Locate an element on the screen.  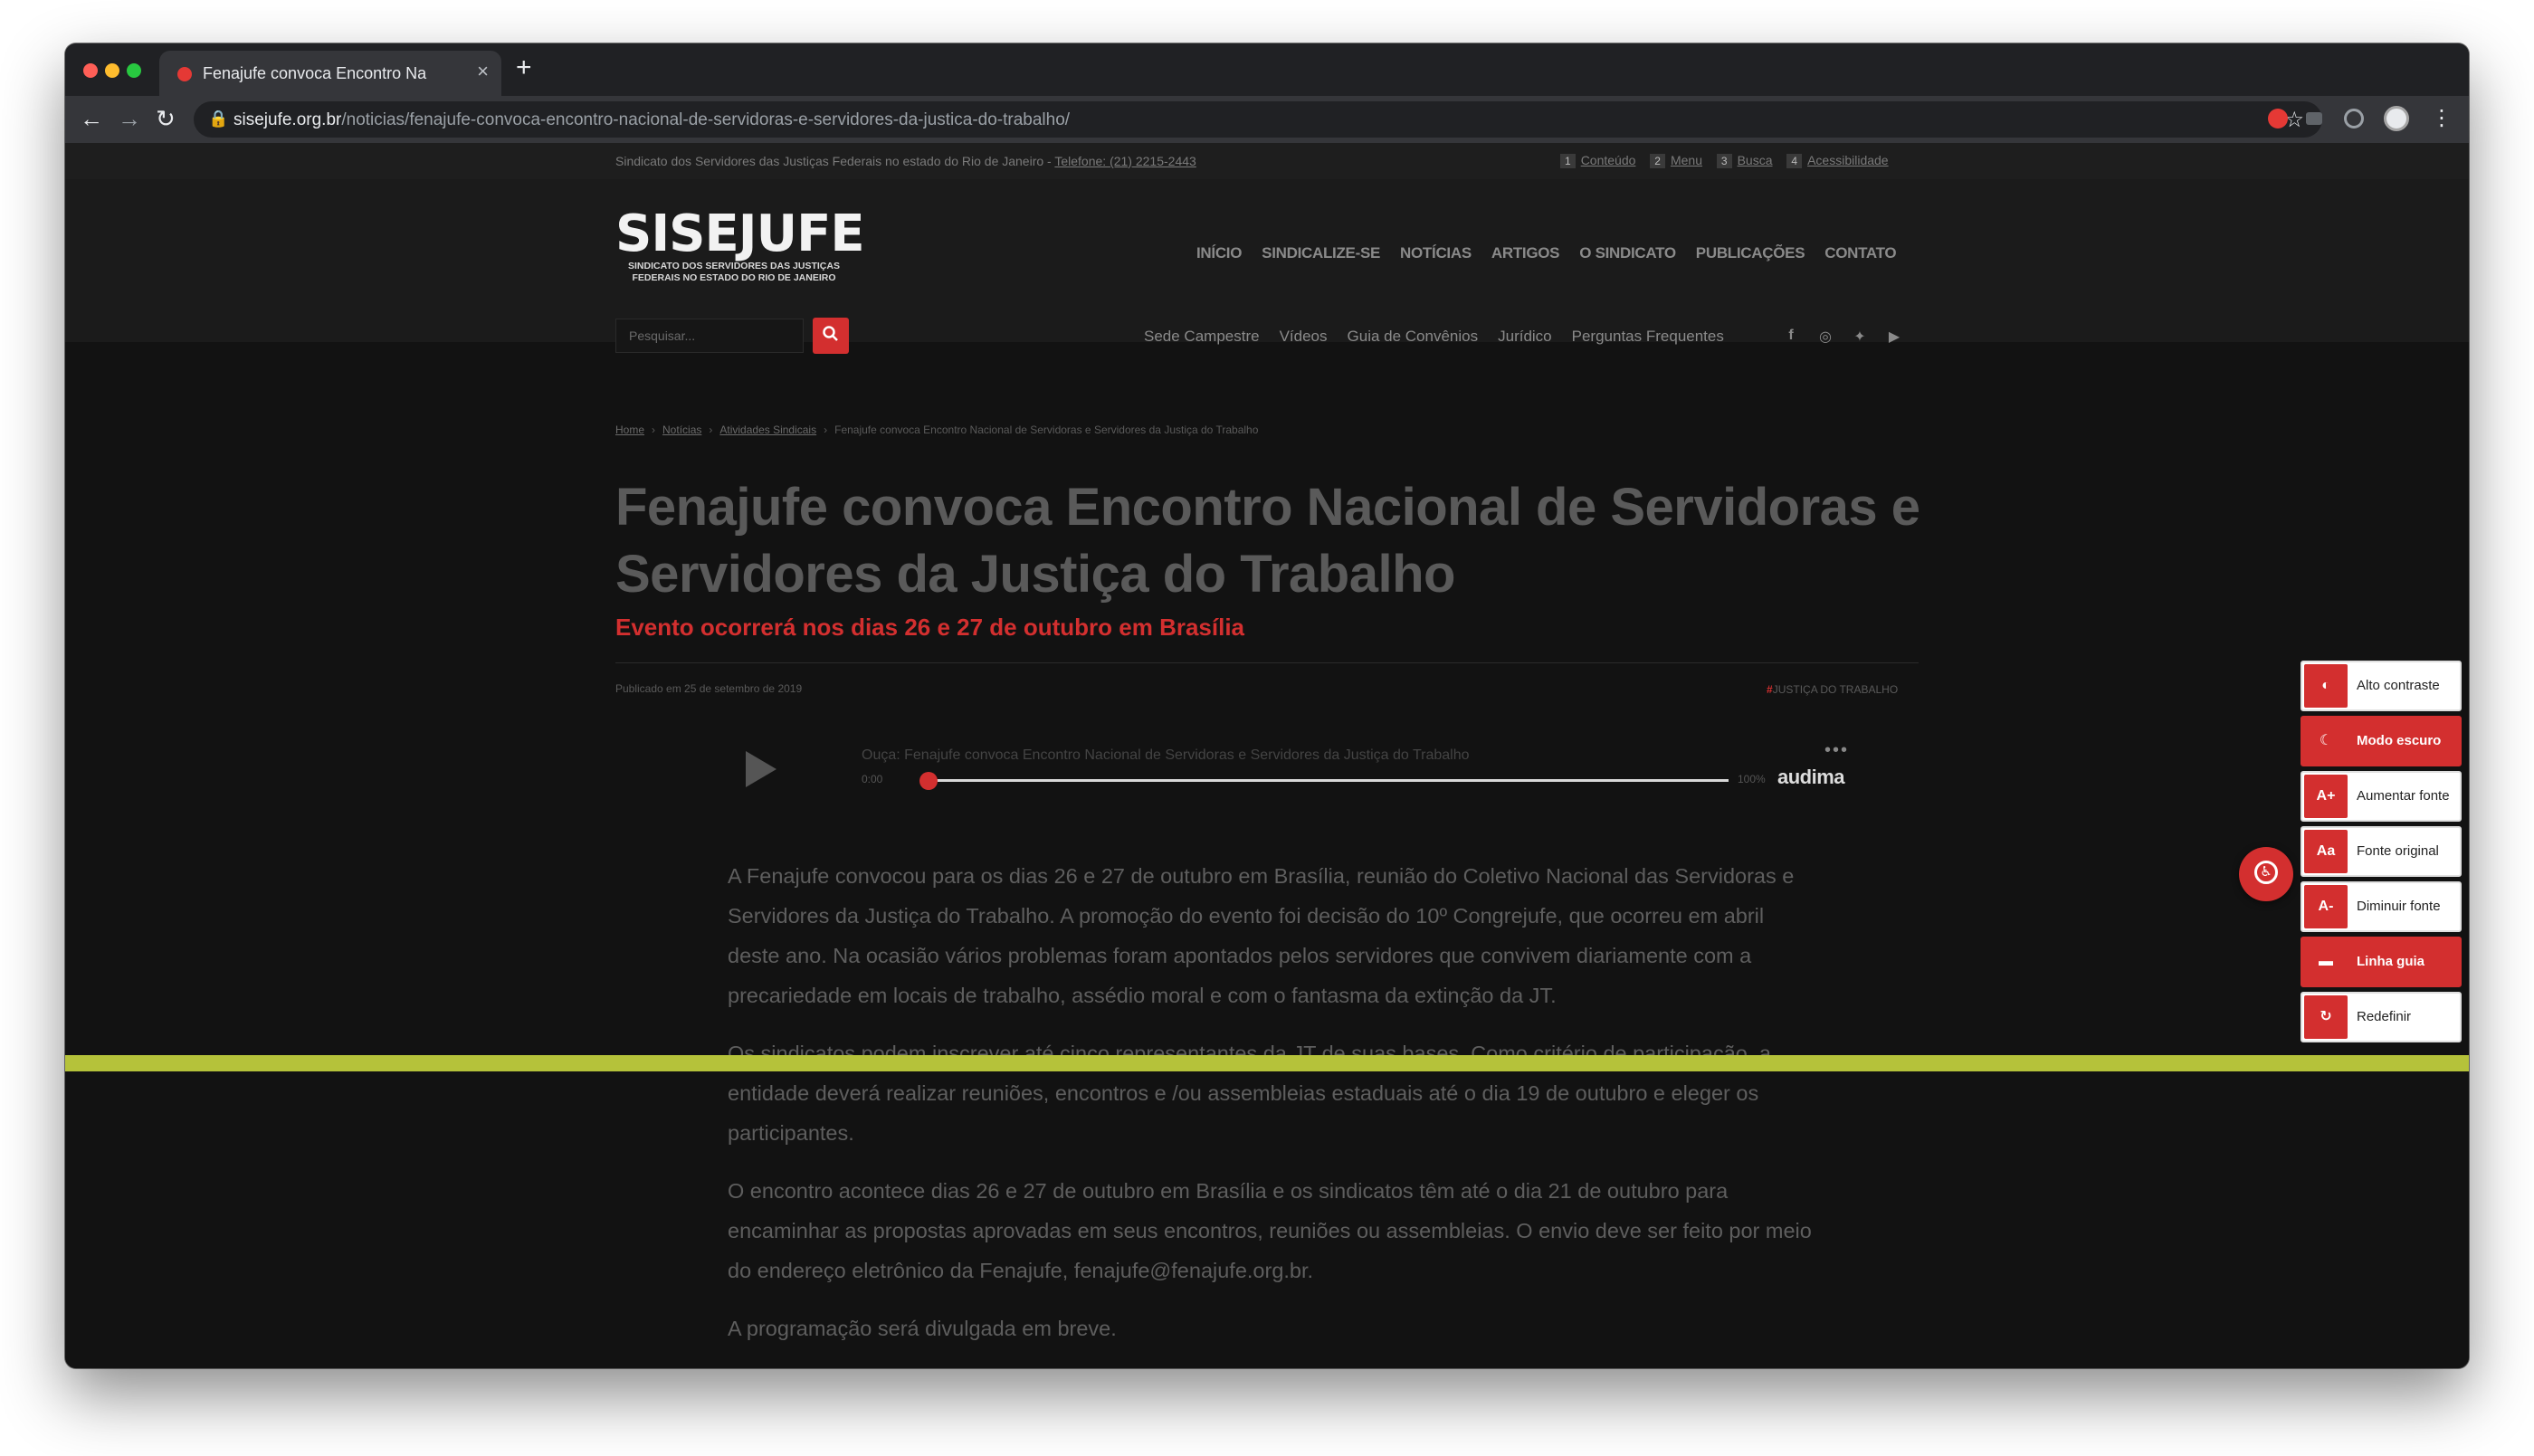
nav-publicacoes: PUBLICAÇÕES is located at coordinates (1751, 253).